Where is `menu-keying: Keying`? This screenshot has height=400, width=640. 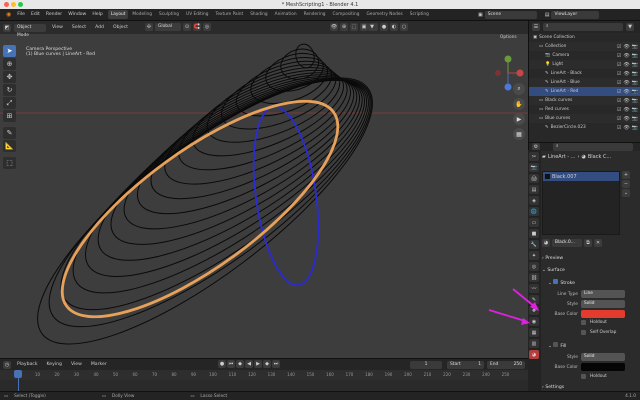 menu-keying: Keying is located at coordinates (54, 364).